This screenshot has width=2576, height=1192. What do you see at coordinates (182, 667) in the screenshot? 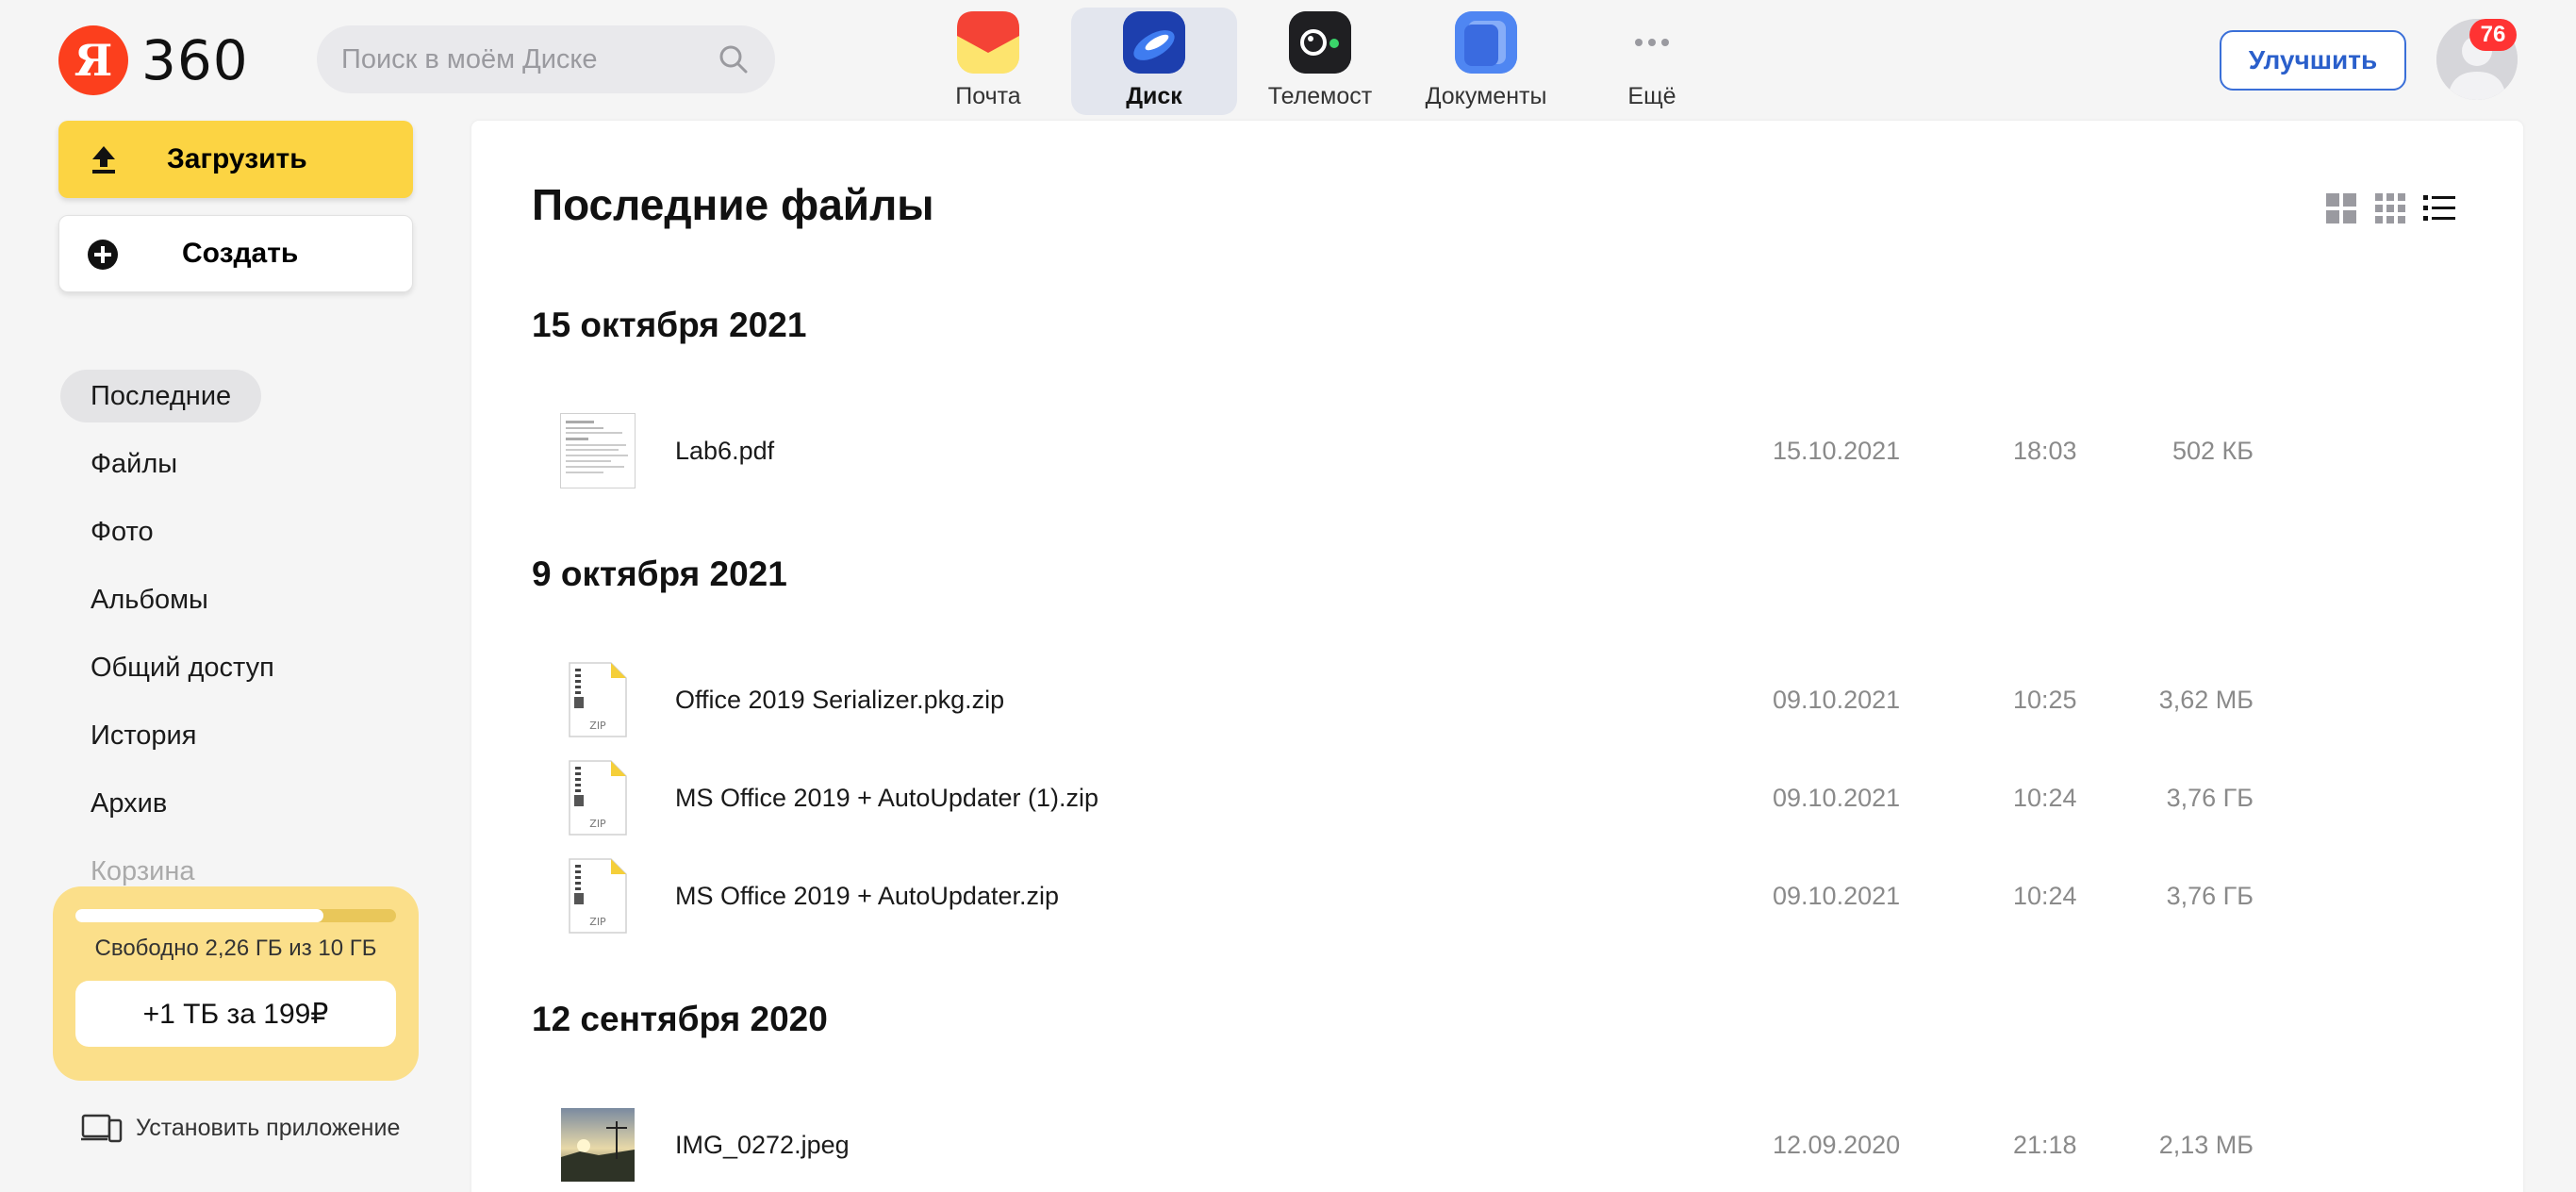
I see `sidebar-item-shared: Общий доступ` at bounding box center [182, 667].